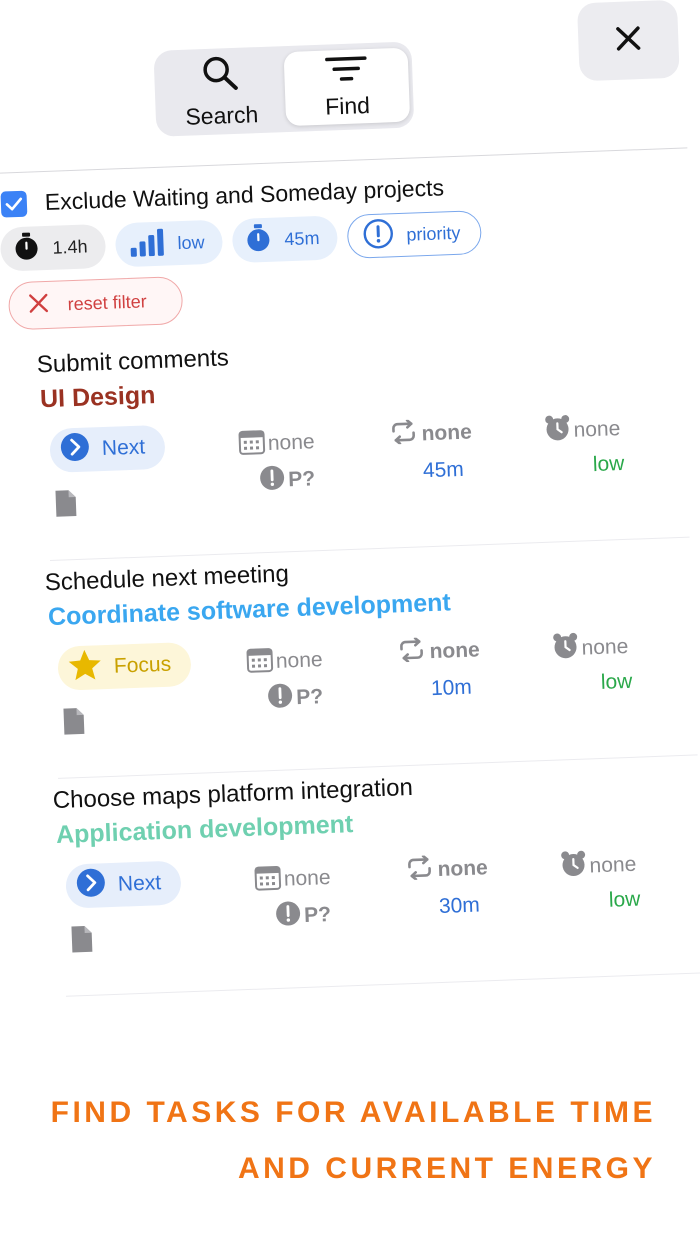 The image size is (700, 1244). What do you see at coordinates (346, 71) in the screenshot?
I see `filter-lines-icon` at bounding box center [346, 71].